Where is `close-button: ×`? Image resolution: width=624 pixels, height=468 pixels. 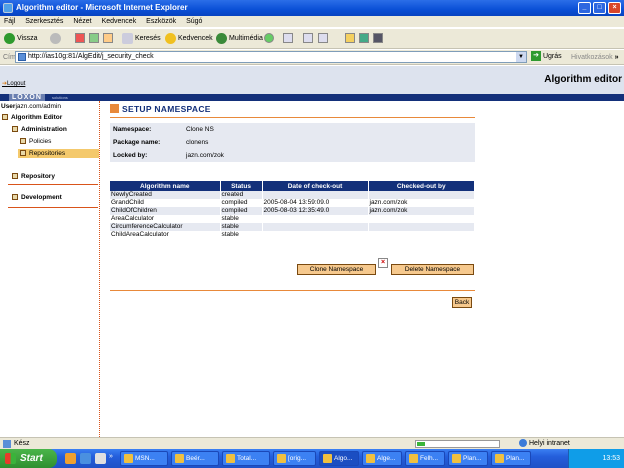
close-button: × is located at coordinates (614, 8).